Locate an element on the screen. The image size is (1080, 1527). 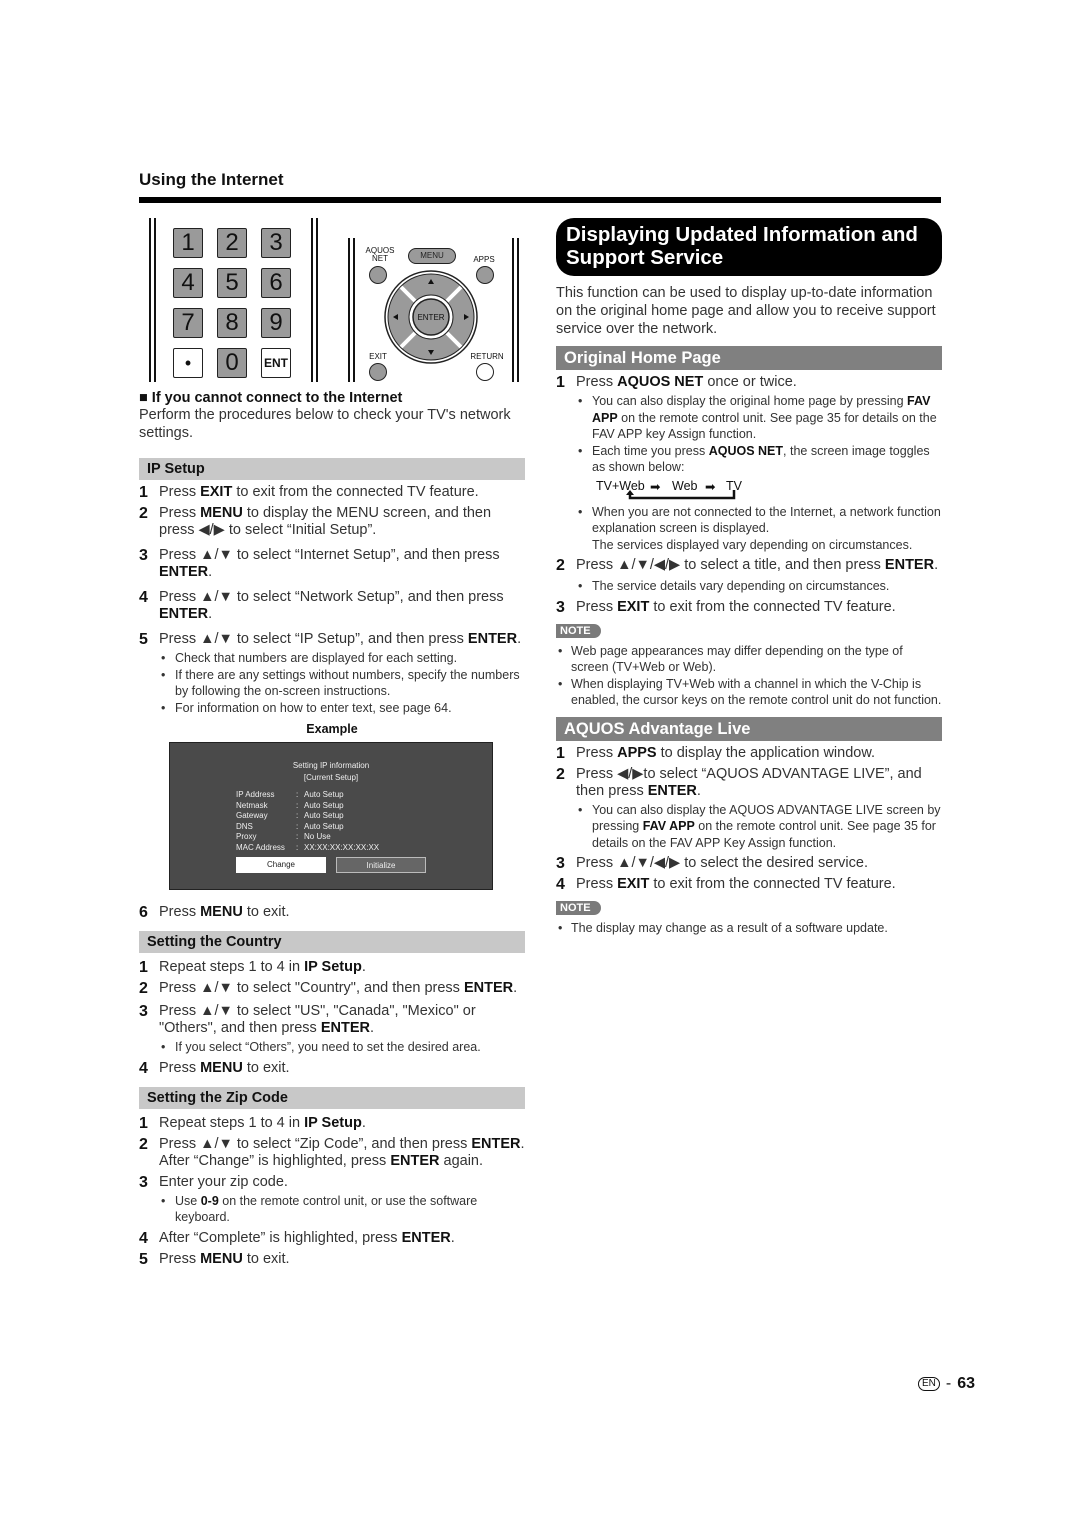
key-7: 7 is located at coordinates (188, 323).